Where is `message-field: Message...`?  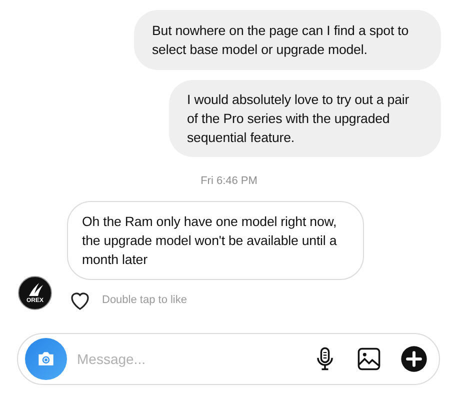
message-field: Message... is located at coordinates (184, 359).